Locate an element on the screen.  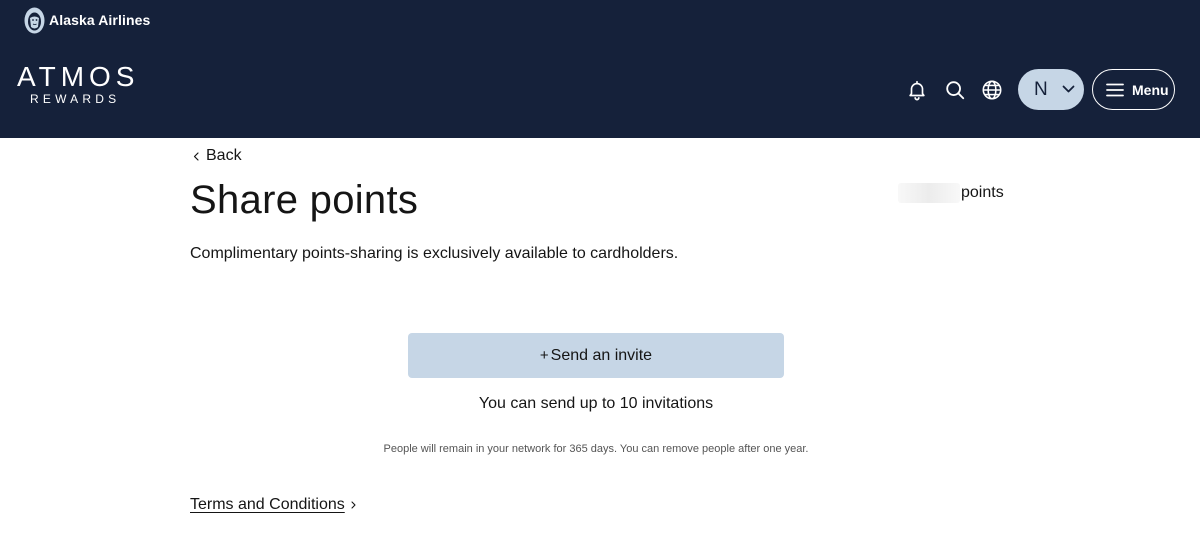
language-button is located at coordinates (992, 90).